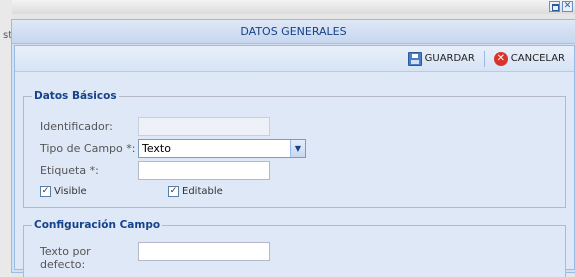  I want to click on cancel-label: CANCELAR, so click(537, 58).